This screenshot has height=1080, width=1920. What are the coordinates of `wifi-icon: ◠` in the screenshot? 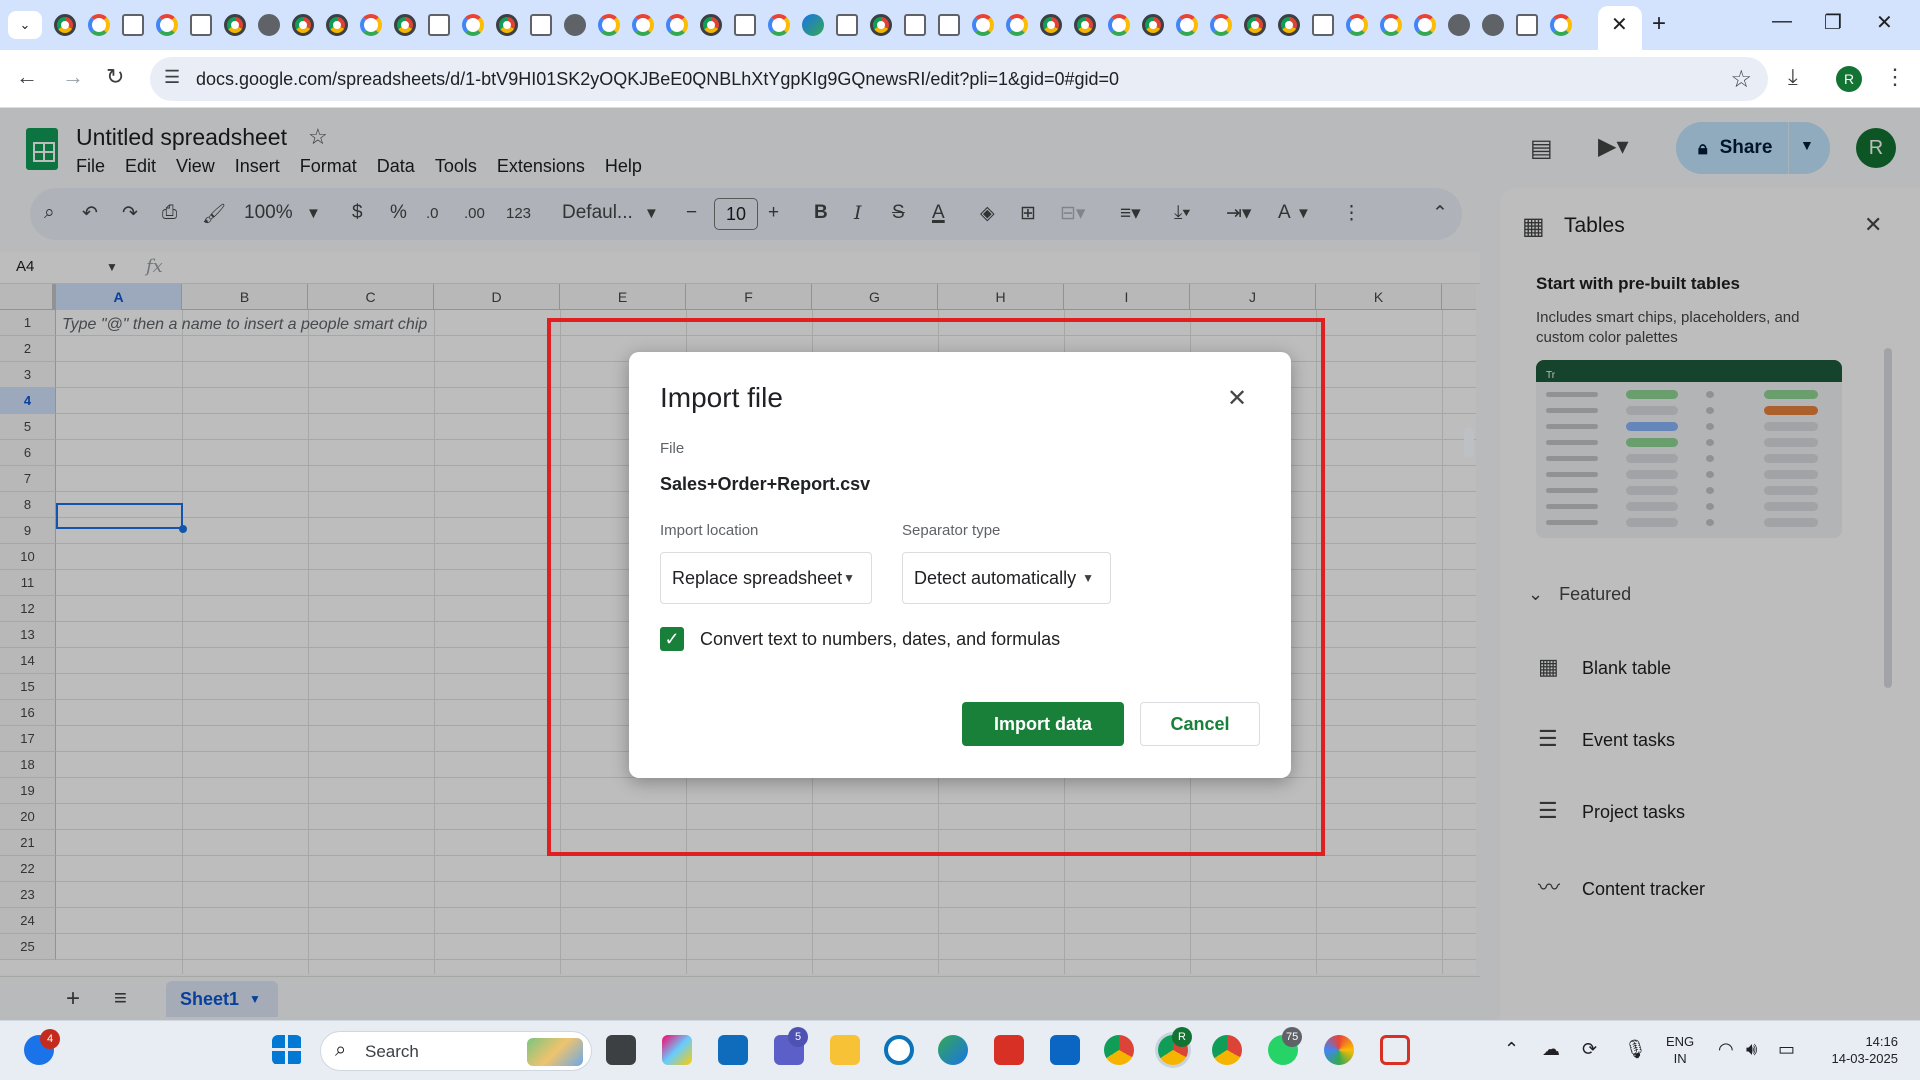 It's located at (1726, 1049).